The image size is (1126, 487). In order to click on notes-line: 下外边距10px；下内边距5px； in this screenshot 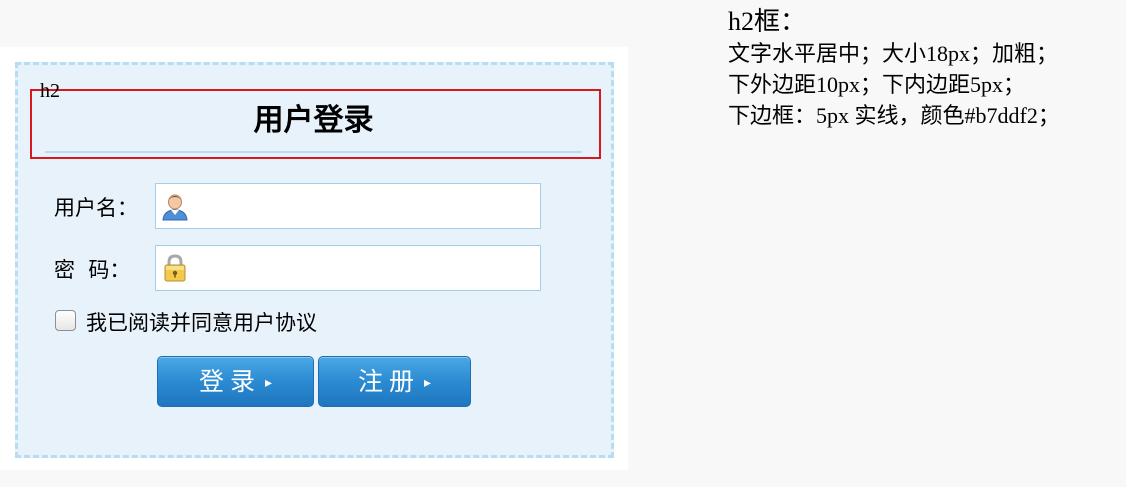, I will do `click(877, 84)`.